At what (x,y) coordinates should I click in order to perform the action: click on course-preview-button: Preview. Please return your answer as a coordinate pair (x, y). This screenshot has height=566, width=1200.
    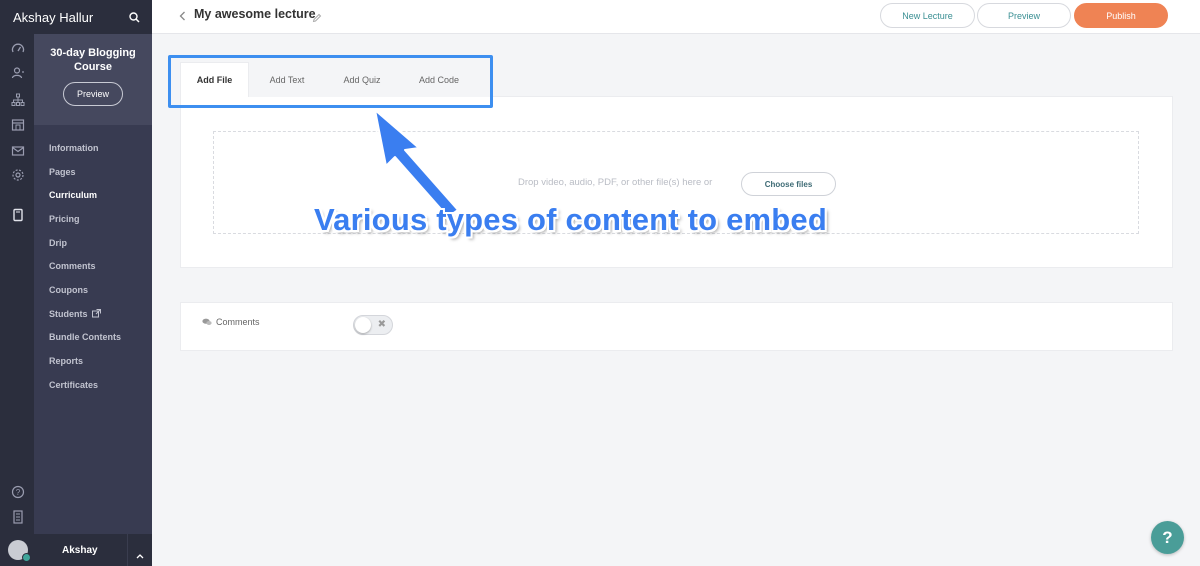
    Looking at the image, I should click on (93, 94).